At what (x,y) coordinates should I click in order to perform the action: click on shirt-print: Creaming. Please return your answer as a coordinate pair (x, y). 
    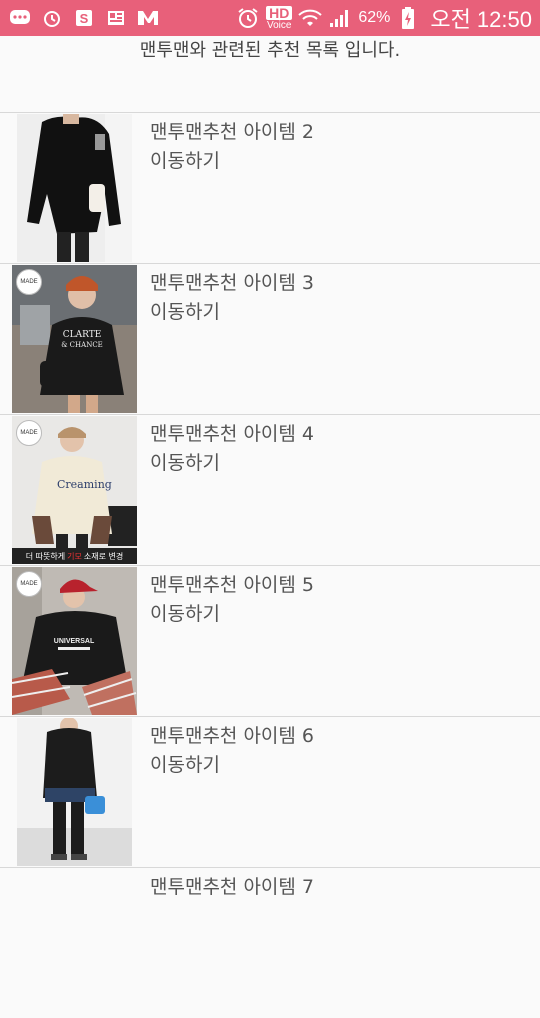
    Looking at the image, I should click on (84, 484).